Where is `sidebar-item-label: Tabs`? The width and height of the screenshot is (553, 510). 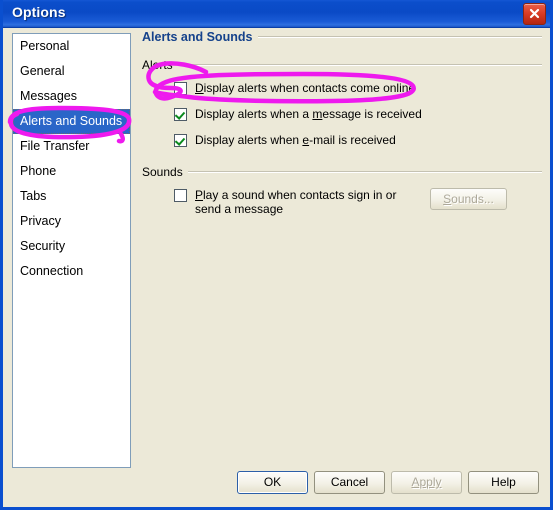
sidebar-item-label: Tabs is located at coordinates (33, 196).